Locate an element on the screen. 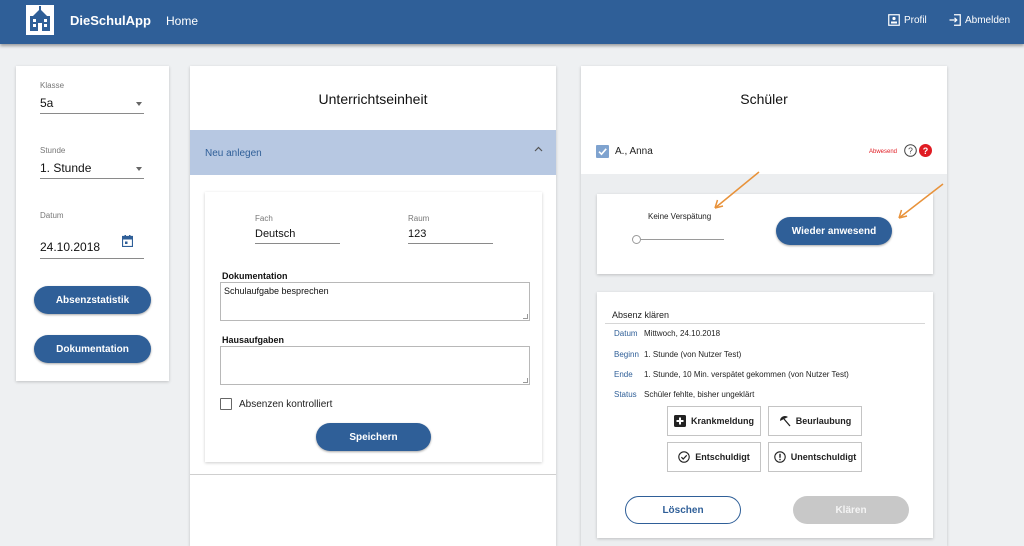 This screenshot has height=546, width=1024. room-label: Raum is located at coordinates (419, 218).